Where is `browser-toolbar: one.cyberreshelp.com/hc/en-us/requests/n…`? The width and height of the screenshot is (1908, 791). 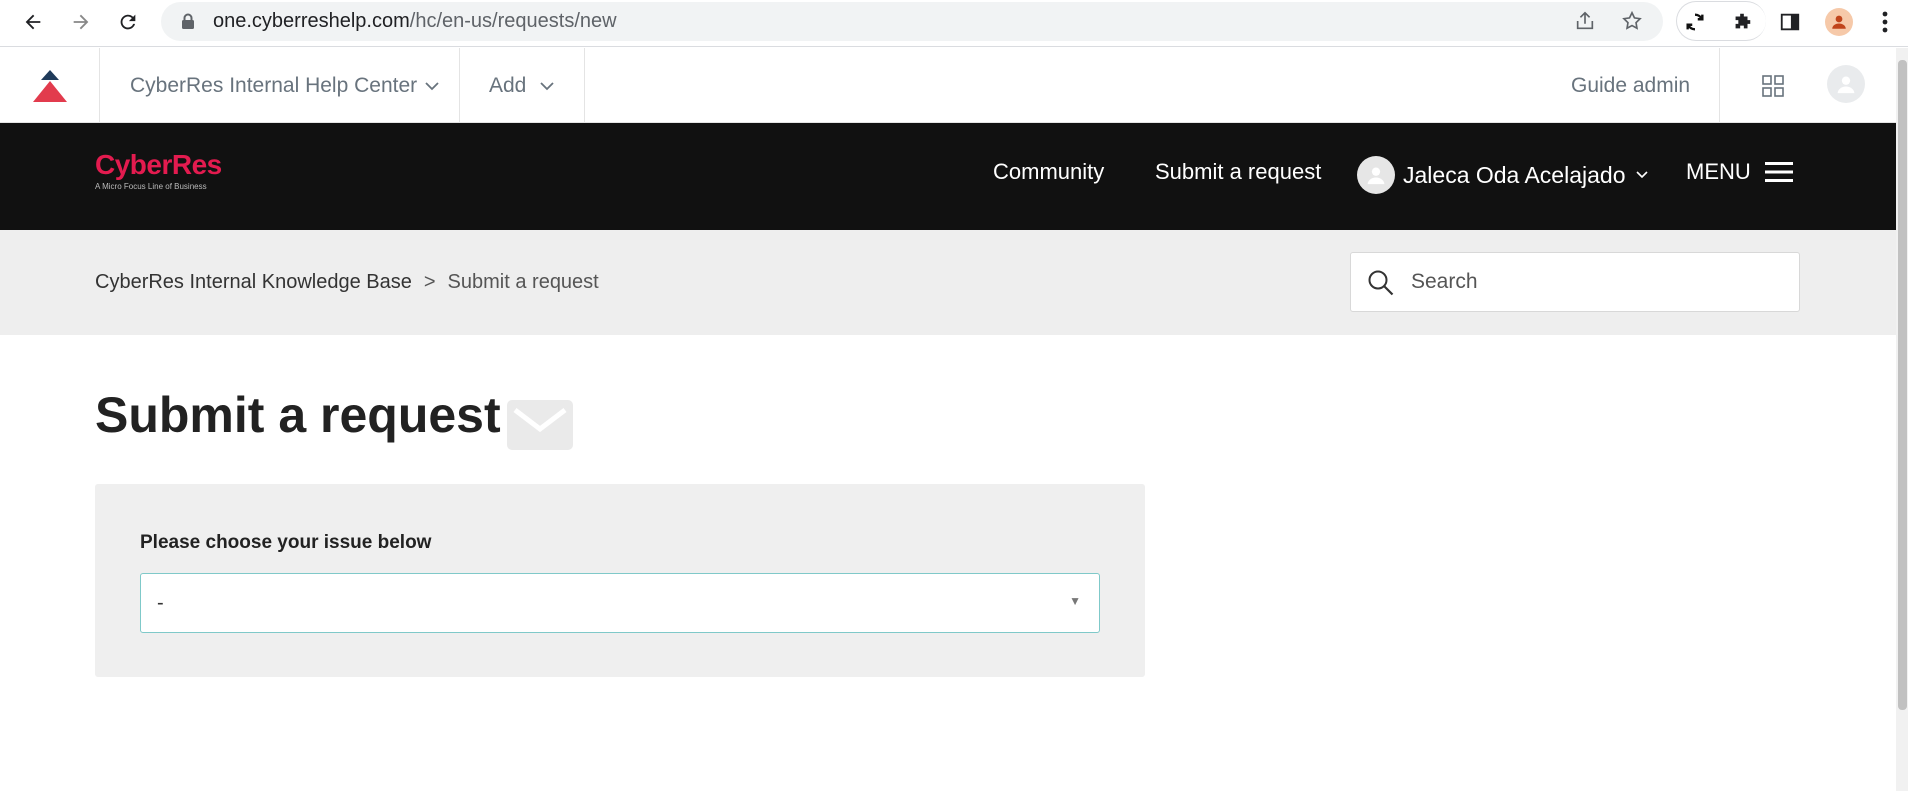 browser-toolbar: one.cyberreshelp.com/hc/en-us/requests/n… is located at coordinates (954, 23).